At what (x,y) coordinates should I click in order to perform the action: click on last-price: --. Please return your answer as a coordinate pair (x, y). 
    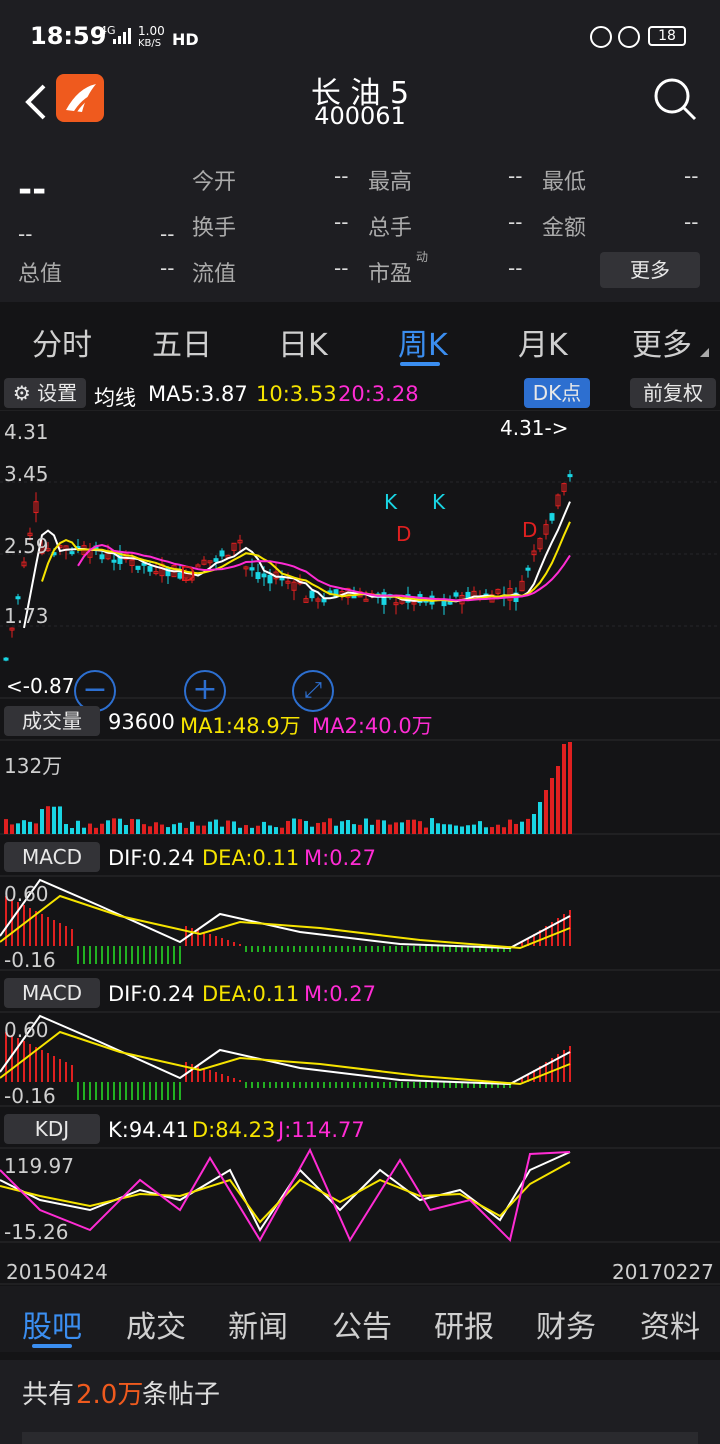
    Looking at the image, I should click on (32, 190).